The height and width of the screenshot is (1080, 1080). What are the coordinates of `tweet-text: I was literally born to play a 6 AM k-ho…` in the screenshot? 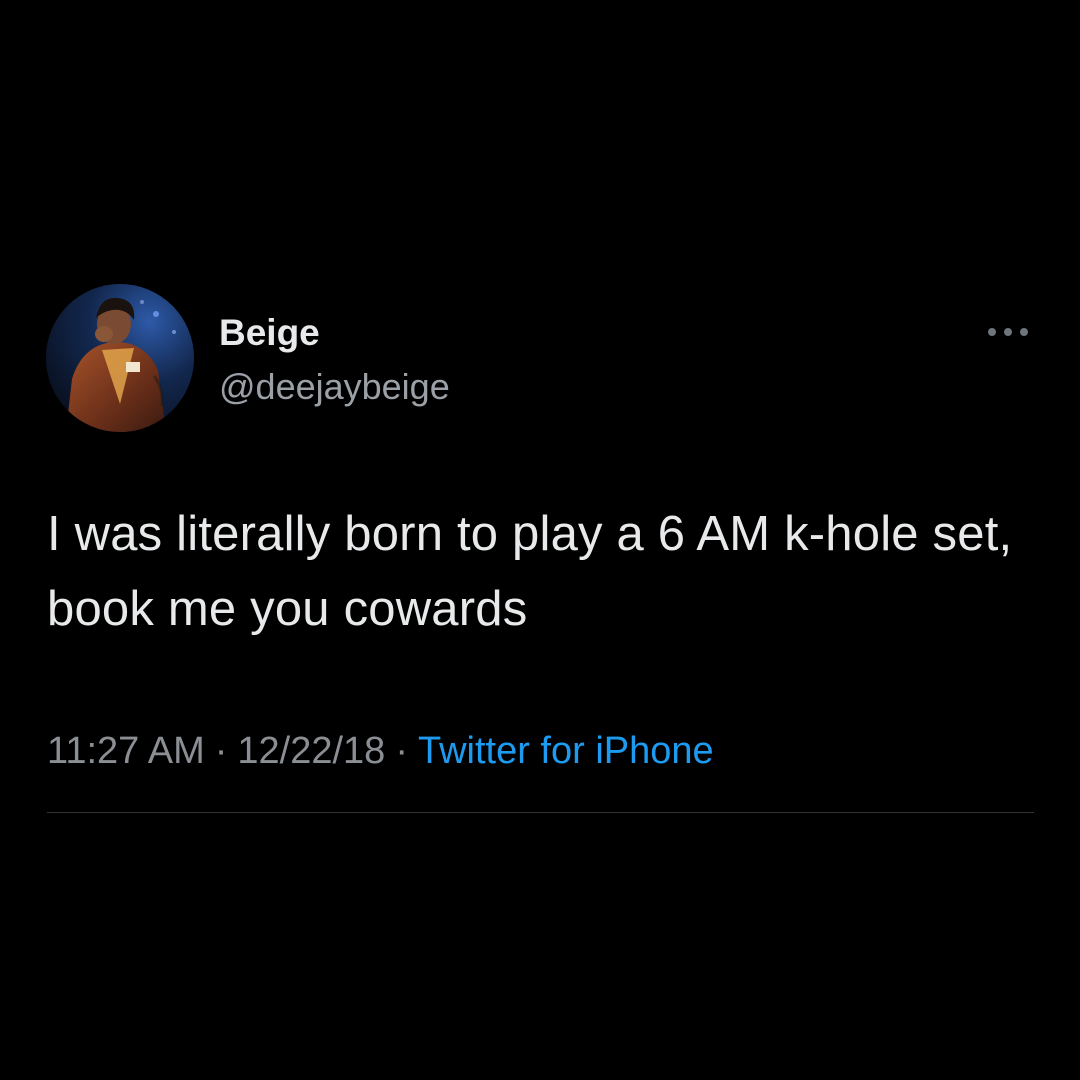 It's located at (530, 571).